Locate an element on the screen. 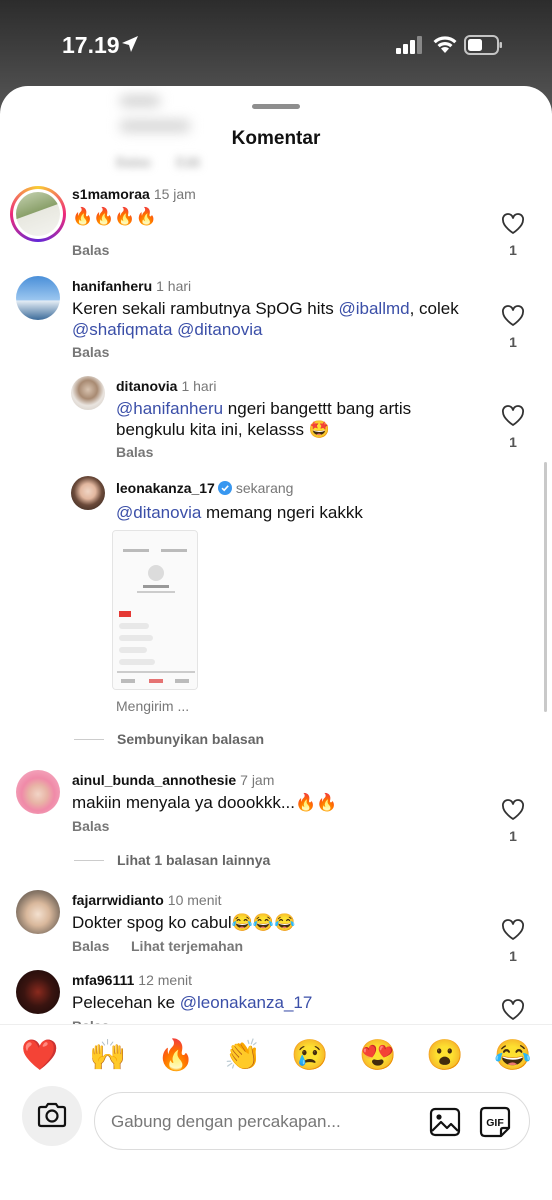  comment-header: hanifanheru 1 hari is located at coordinates (131, 286).